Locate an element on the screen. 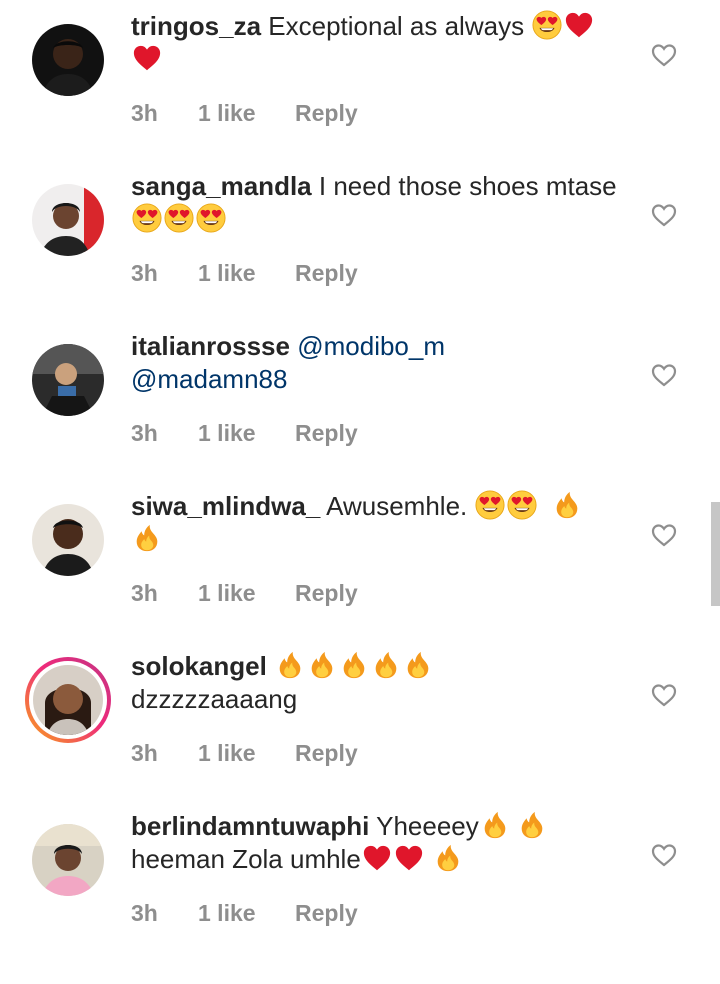 Image resolution: width=720 pixels, height=984 pixels. comment-body: Yheeeey is located at coordinates (427, 826).